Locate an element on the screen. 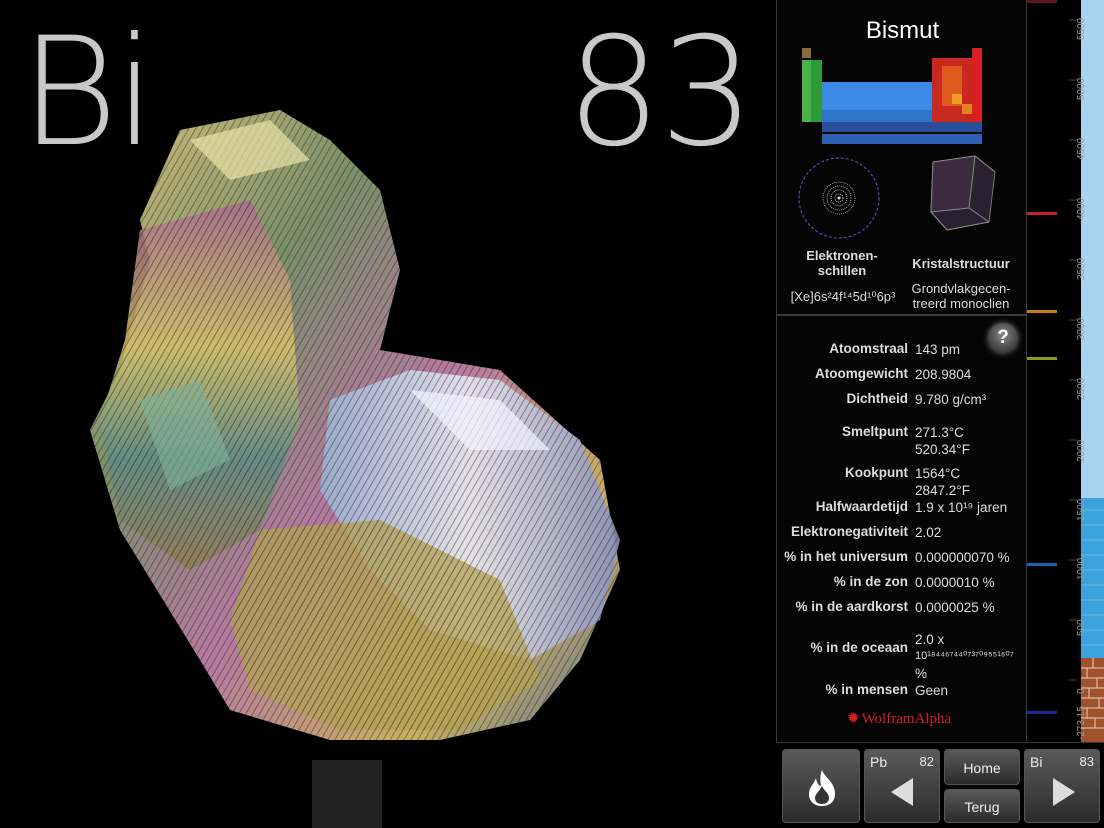 The height and width of the screenshot is (828, 1104). shells-caption-line1: Elektronen- is located at coordinates (842, 255).